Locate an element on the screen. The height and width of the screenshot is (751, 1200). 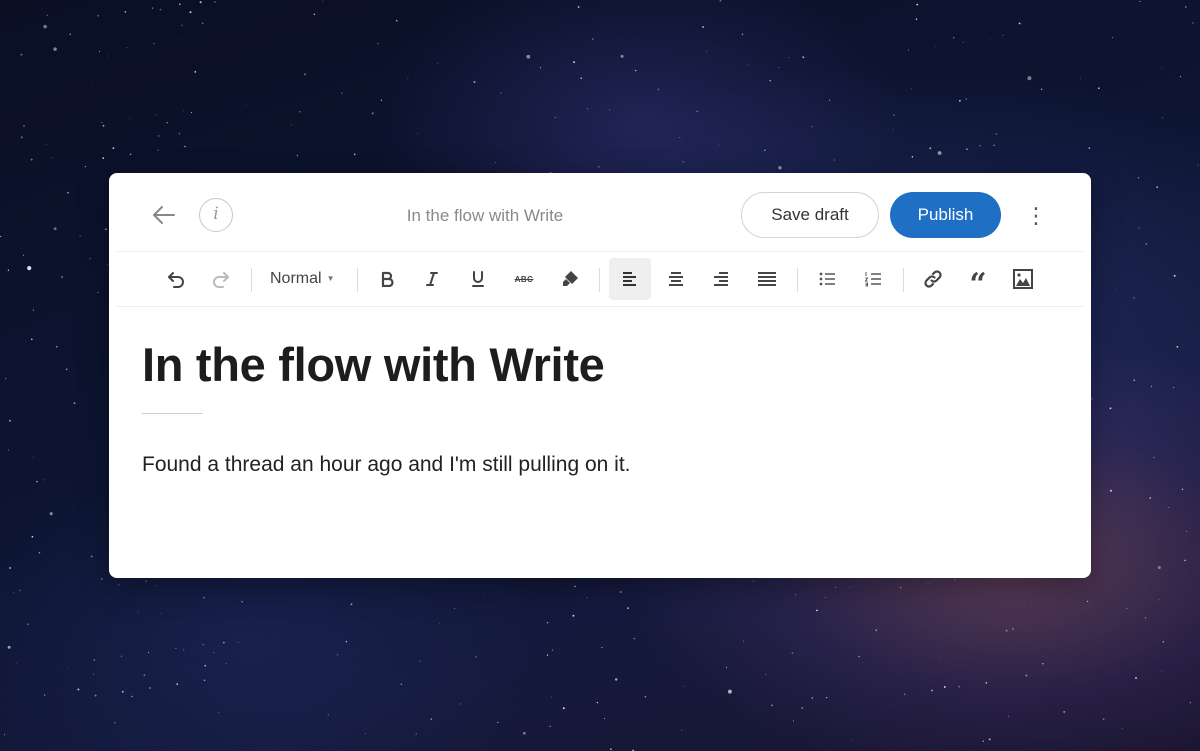
back-button is located at coordinates (164, 215).